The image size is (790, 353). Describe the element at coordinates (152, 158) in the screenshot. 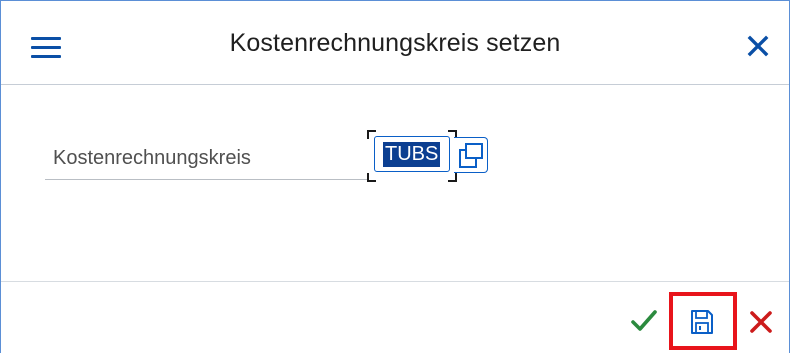

I see `field-label: Kostenrechnungskreis` at that location.